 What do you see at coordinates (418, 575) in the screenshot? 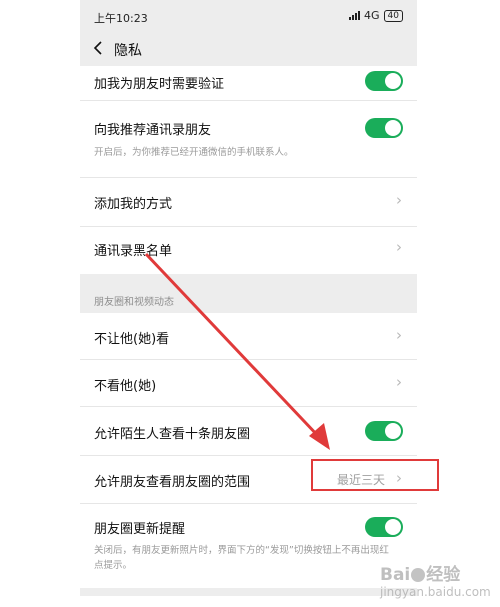
I see `paw-icon` at bounding box center [418, 575].